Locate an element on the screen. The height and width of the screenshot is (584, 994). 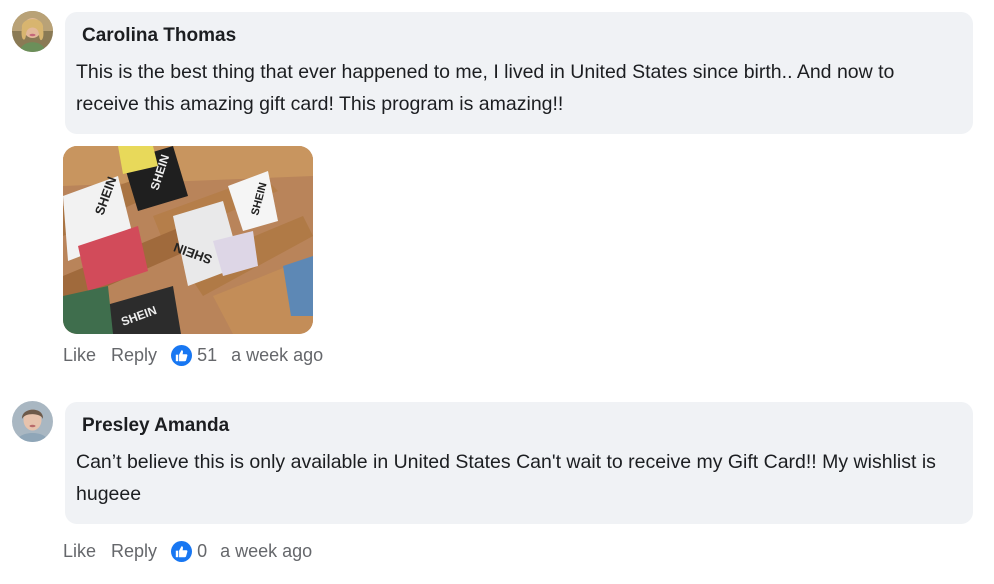
comment-actions: Like Reply 0 a week ago is located at coordinates (187, 551).